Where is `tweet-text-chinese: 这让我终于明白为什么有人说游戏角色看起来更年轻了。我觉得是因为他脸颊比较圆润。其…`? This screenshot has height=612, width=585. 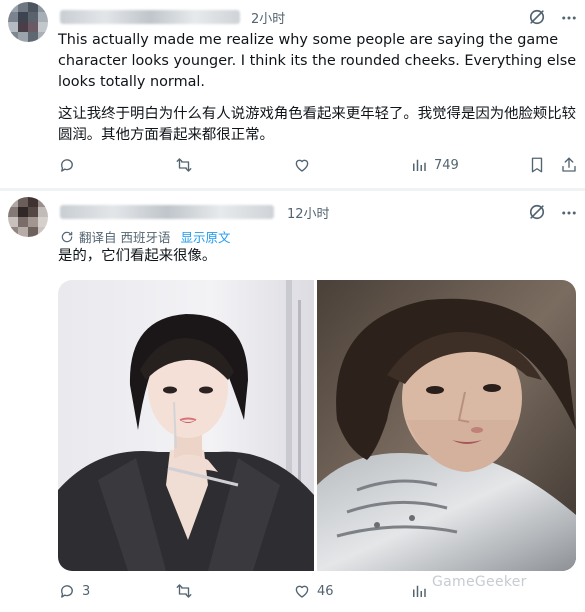 tweet-text-chinese: 这让我终于明白为什么有人说游戏角色看起来更年轻了。我觉得是因为他脸颊比较圆润。其… is located at coordinates (317, 124).